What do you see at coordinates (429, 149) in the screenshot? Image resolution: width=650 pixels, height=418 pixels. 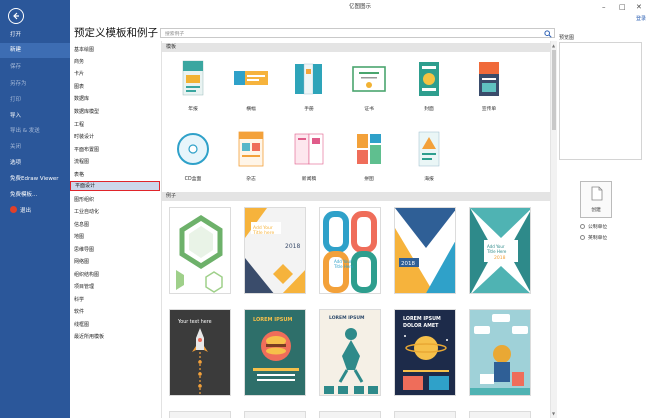 I see `poster-icon` at bounding box center [429, 149].